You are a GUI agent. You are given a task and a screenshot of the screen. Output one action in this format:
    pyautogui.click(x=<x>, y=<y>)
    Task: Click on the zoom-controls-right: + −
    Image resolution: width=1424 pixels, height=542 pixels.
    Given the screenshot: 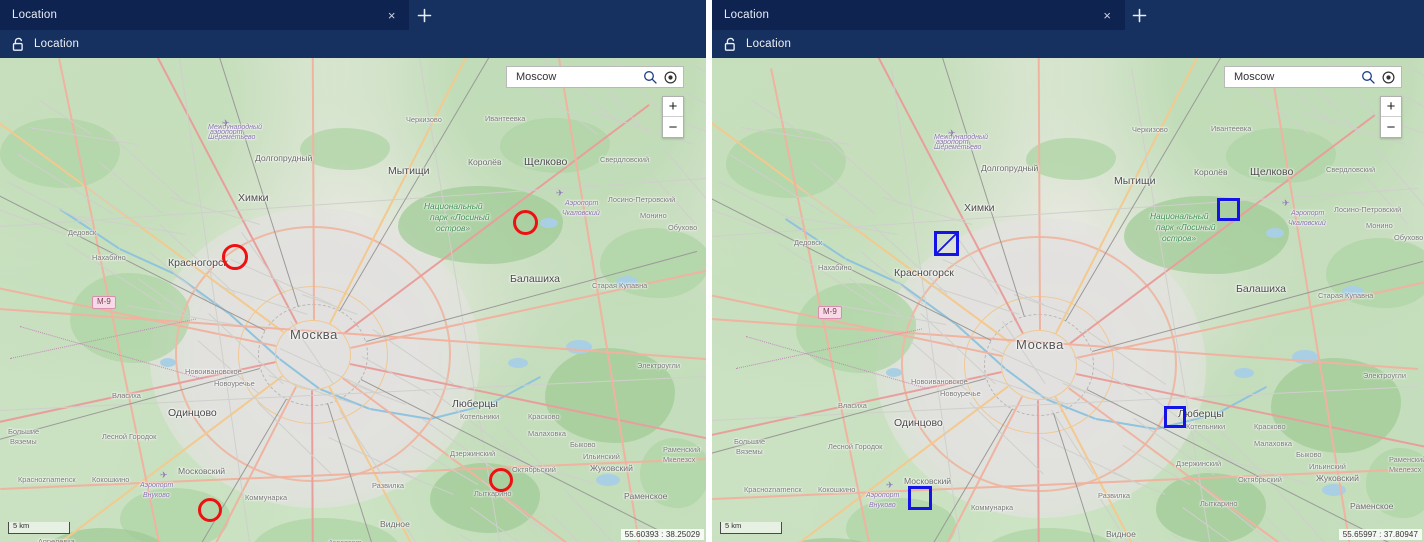 What is the action you would take?
    pyautogui.click(x=1391, y=117)
    